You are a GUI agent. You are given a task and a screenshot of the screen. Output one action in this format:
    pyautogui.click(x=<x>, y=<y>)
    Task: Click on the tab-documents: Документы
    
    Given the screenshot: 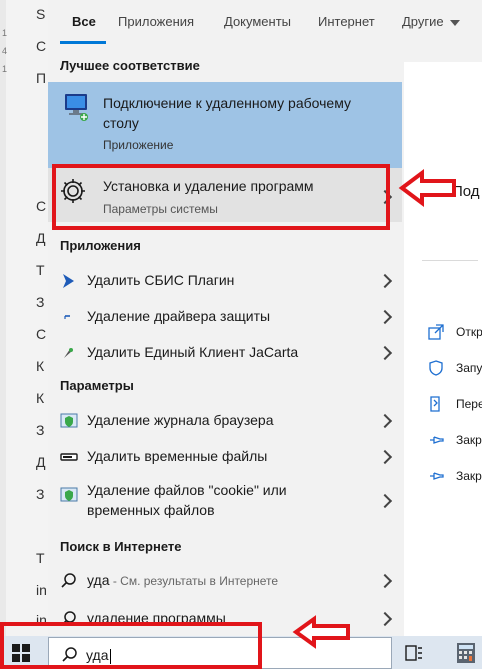 What is the action you would take?
    pyautogui.click(x=257, y=21)
    